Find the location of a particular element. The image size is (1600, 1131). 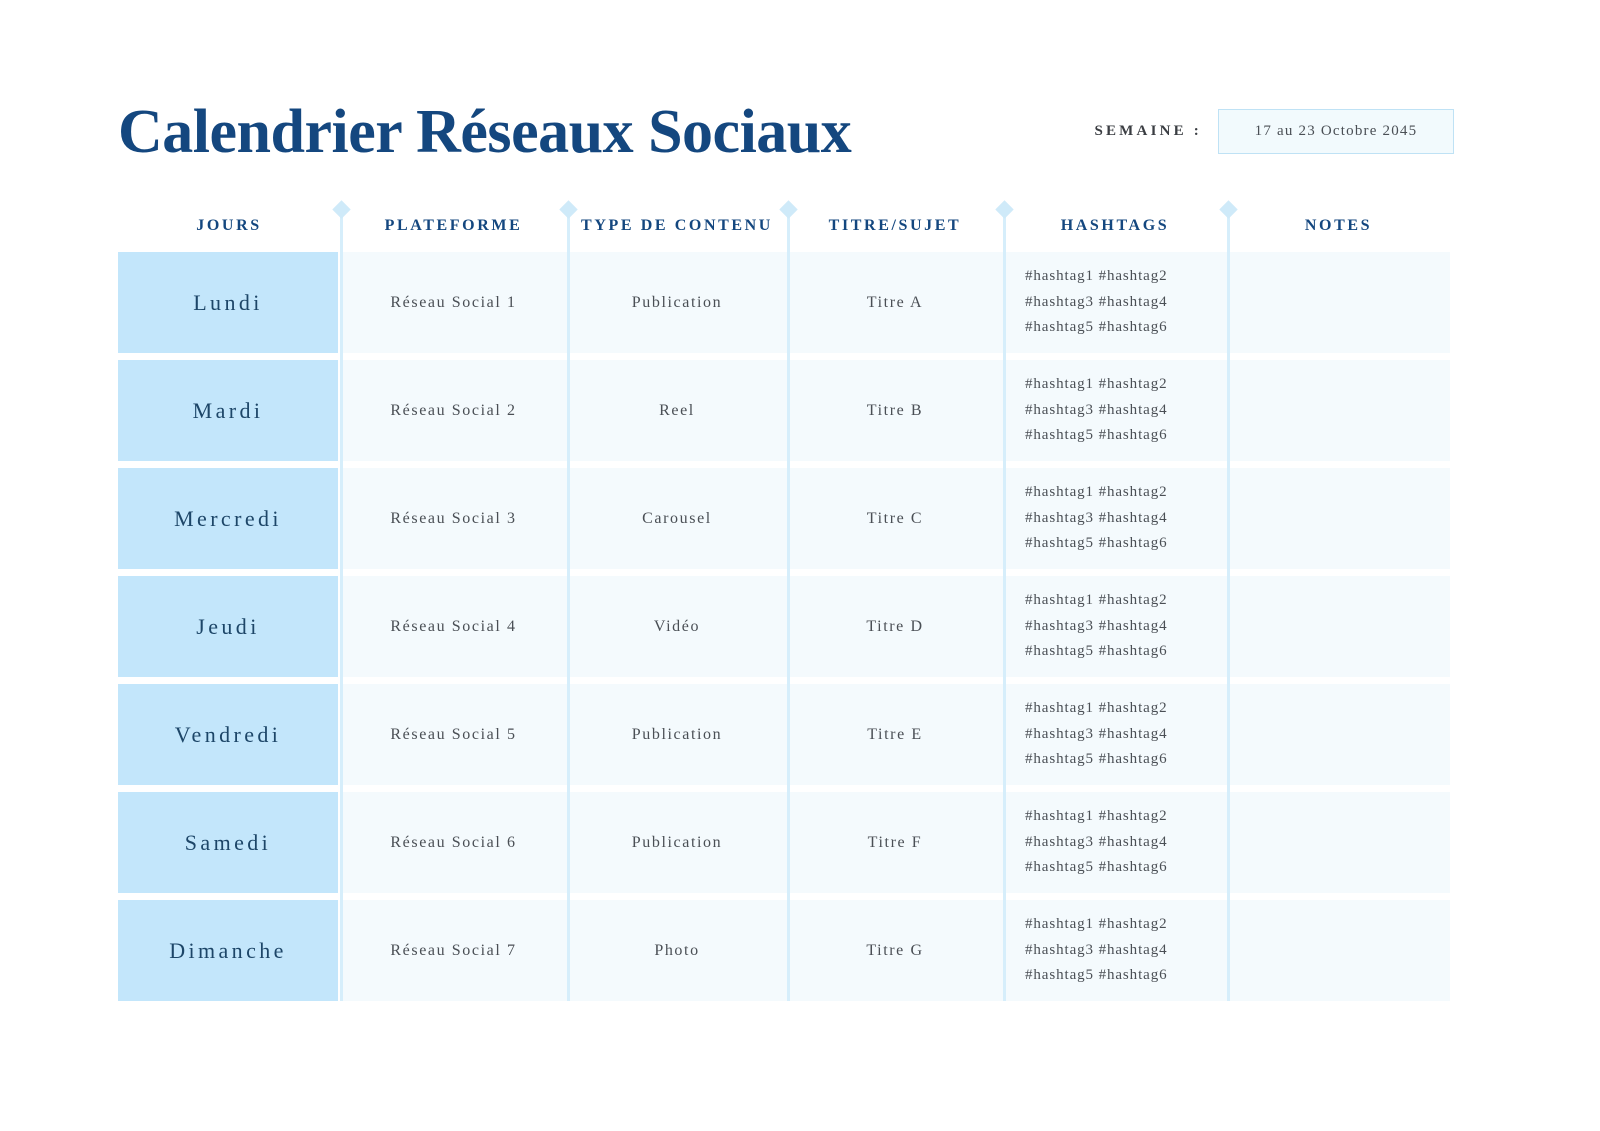

week-label: SEMAINE : is located at coordinates (1148, 130).